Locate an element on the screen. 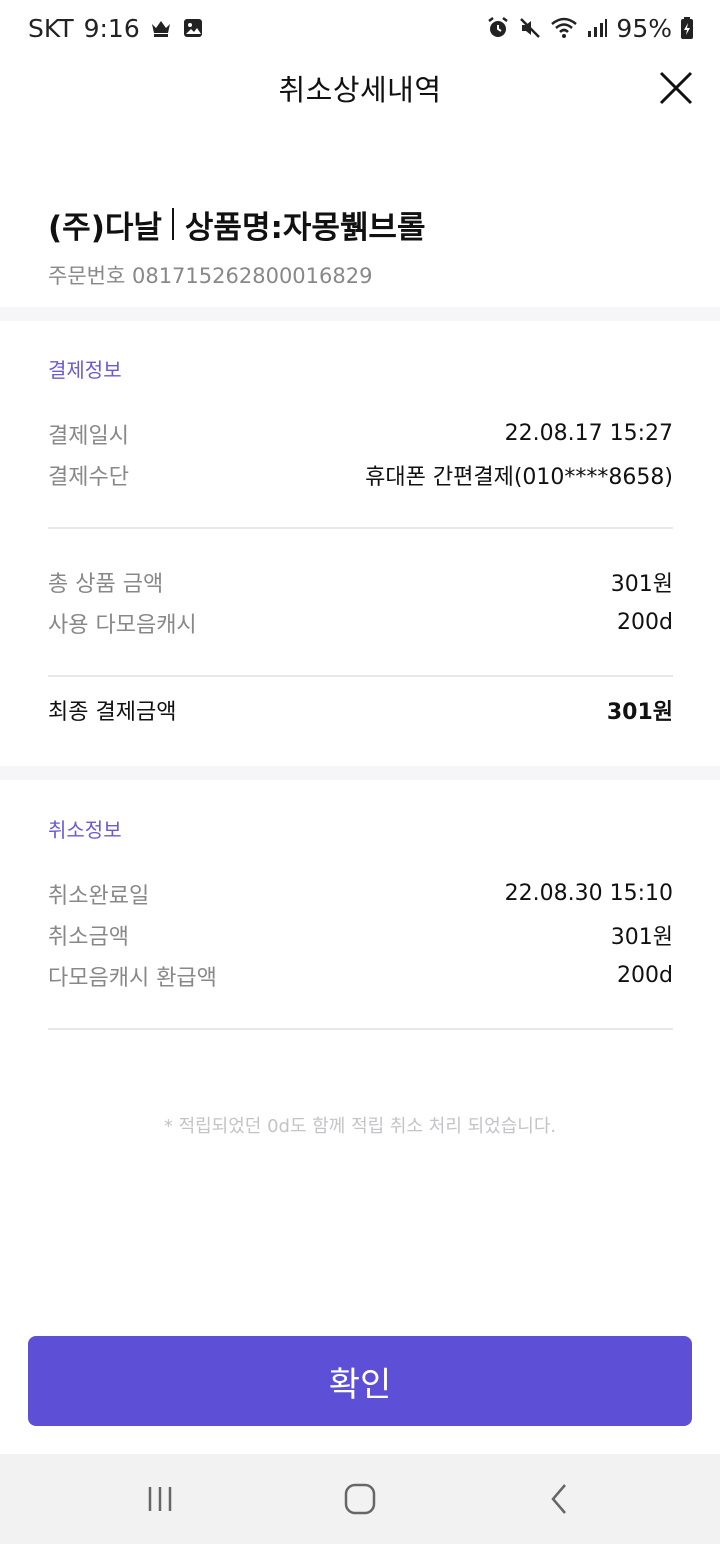 The height and width of the screenshot is (1544, 720). image-icon is located at coordinates (193, 28).